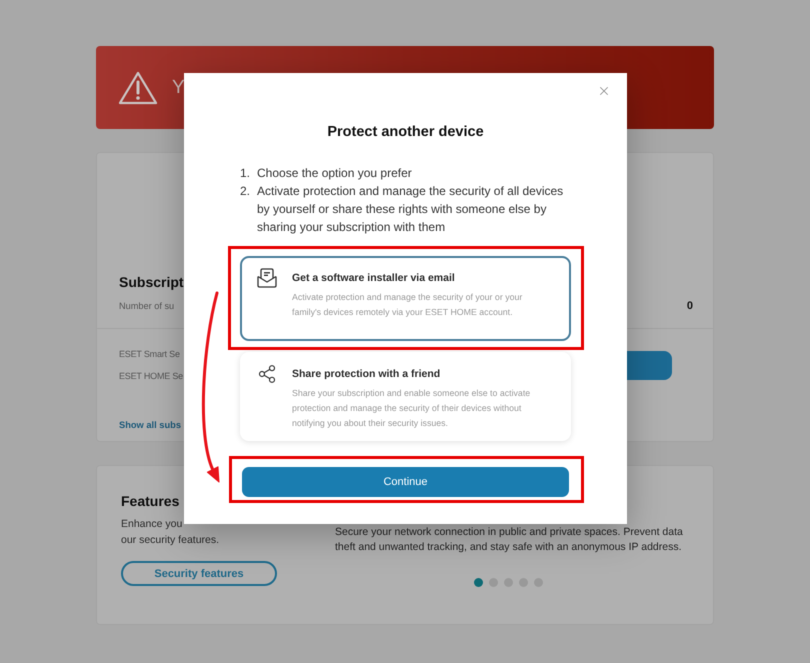 Image resolution: width=810 pixels, height=663 pixels. What do you see at coordinates (479, 582) in the screenshot?
I see `carousel-dot` at bounding box center [479, 582].